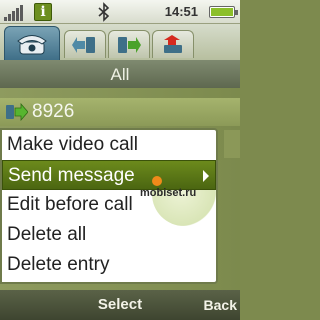 The height and width of the screenshot is (320, 320). I want to click on outgoing-call-icon, so click(17, 112).